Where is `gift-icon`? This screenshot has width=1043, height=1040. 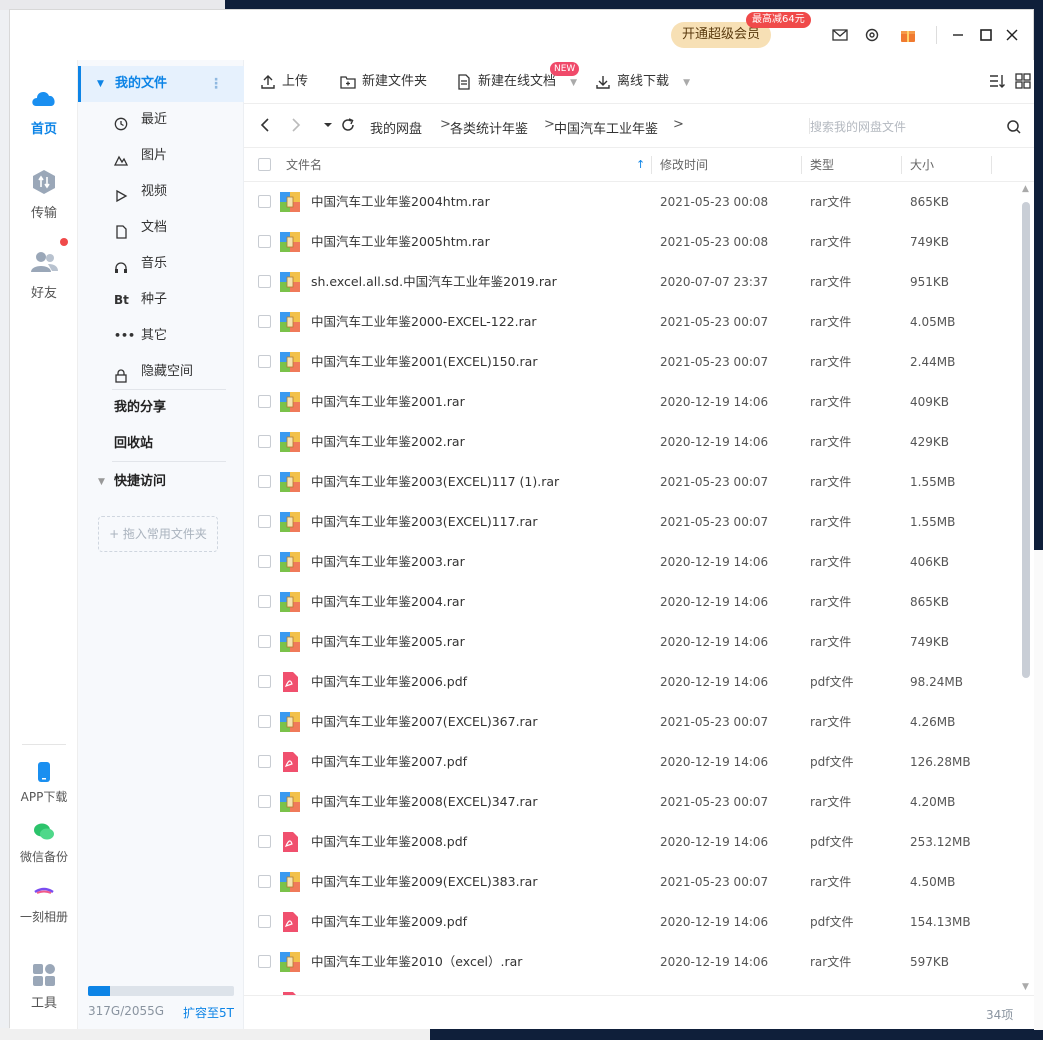 gift-icon is located at coordinates (908, 35).